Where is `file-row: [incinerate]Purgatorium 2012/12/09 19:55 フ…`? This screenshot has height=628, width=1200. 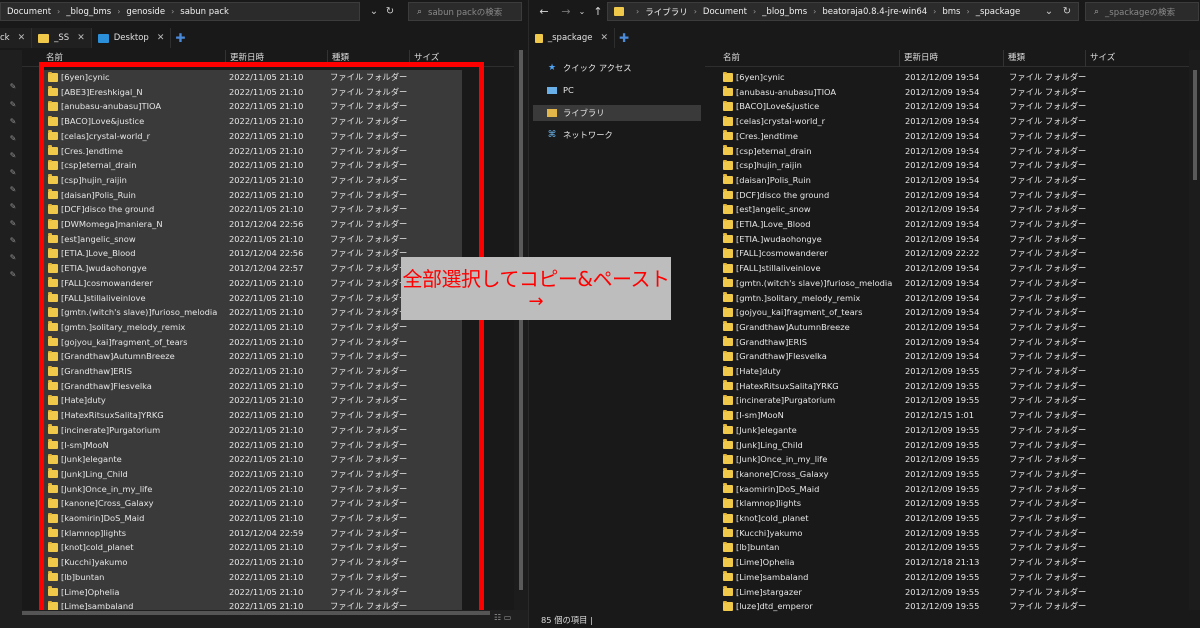 file-row: [incinerate]Purgatorium 2012/12/09 19:55 フ… is located at coordinates (954, 400).